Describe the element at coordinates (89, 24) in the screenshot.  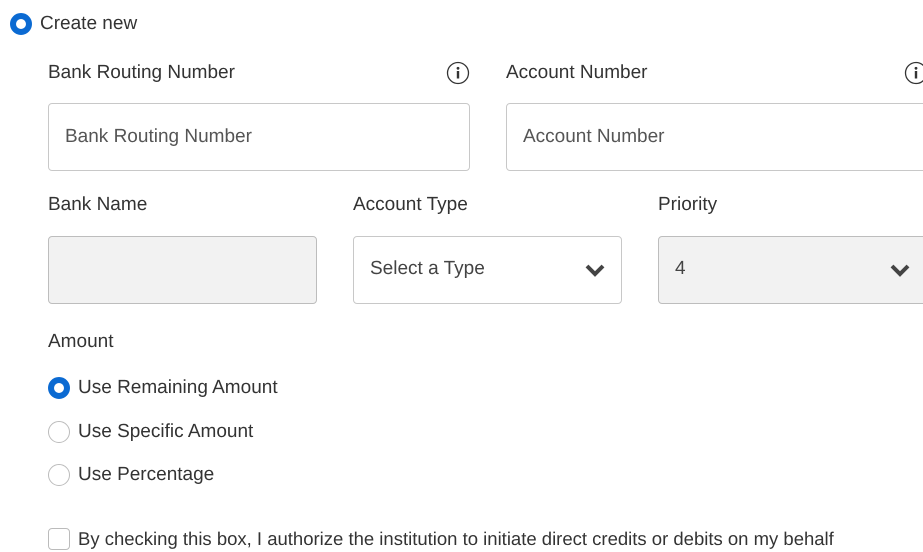
I see `option-label: Create new` at that location.